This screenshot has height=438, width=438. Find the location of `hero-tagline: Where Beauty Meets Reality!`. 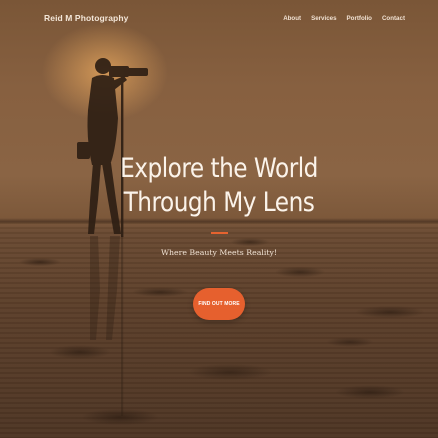

hero-tagline: Where Beauty Meets Reality! is located at coordinates (219, 252).